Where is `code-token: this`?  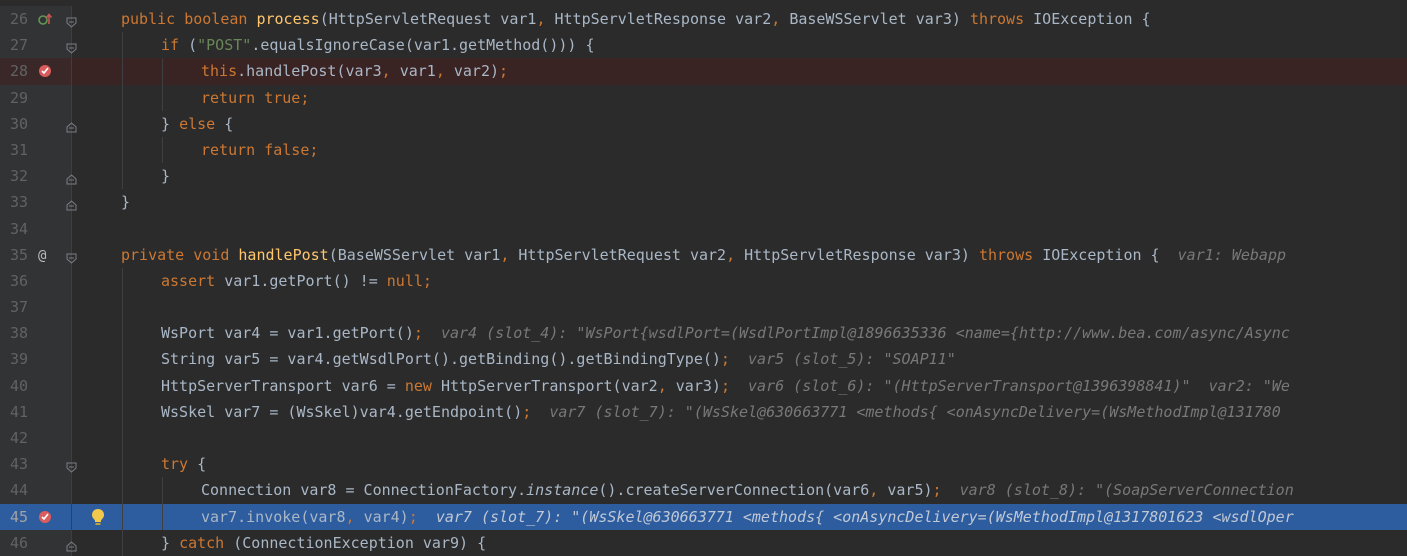
code-token: this is located at coordinates (219, 71).